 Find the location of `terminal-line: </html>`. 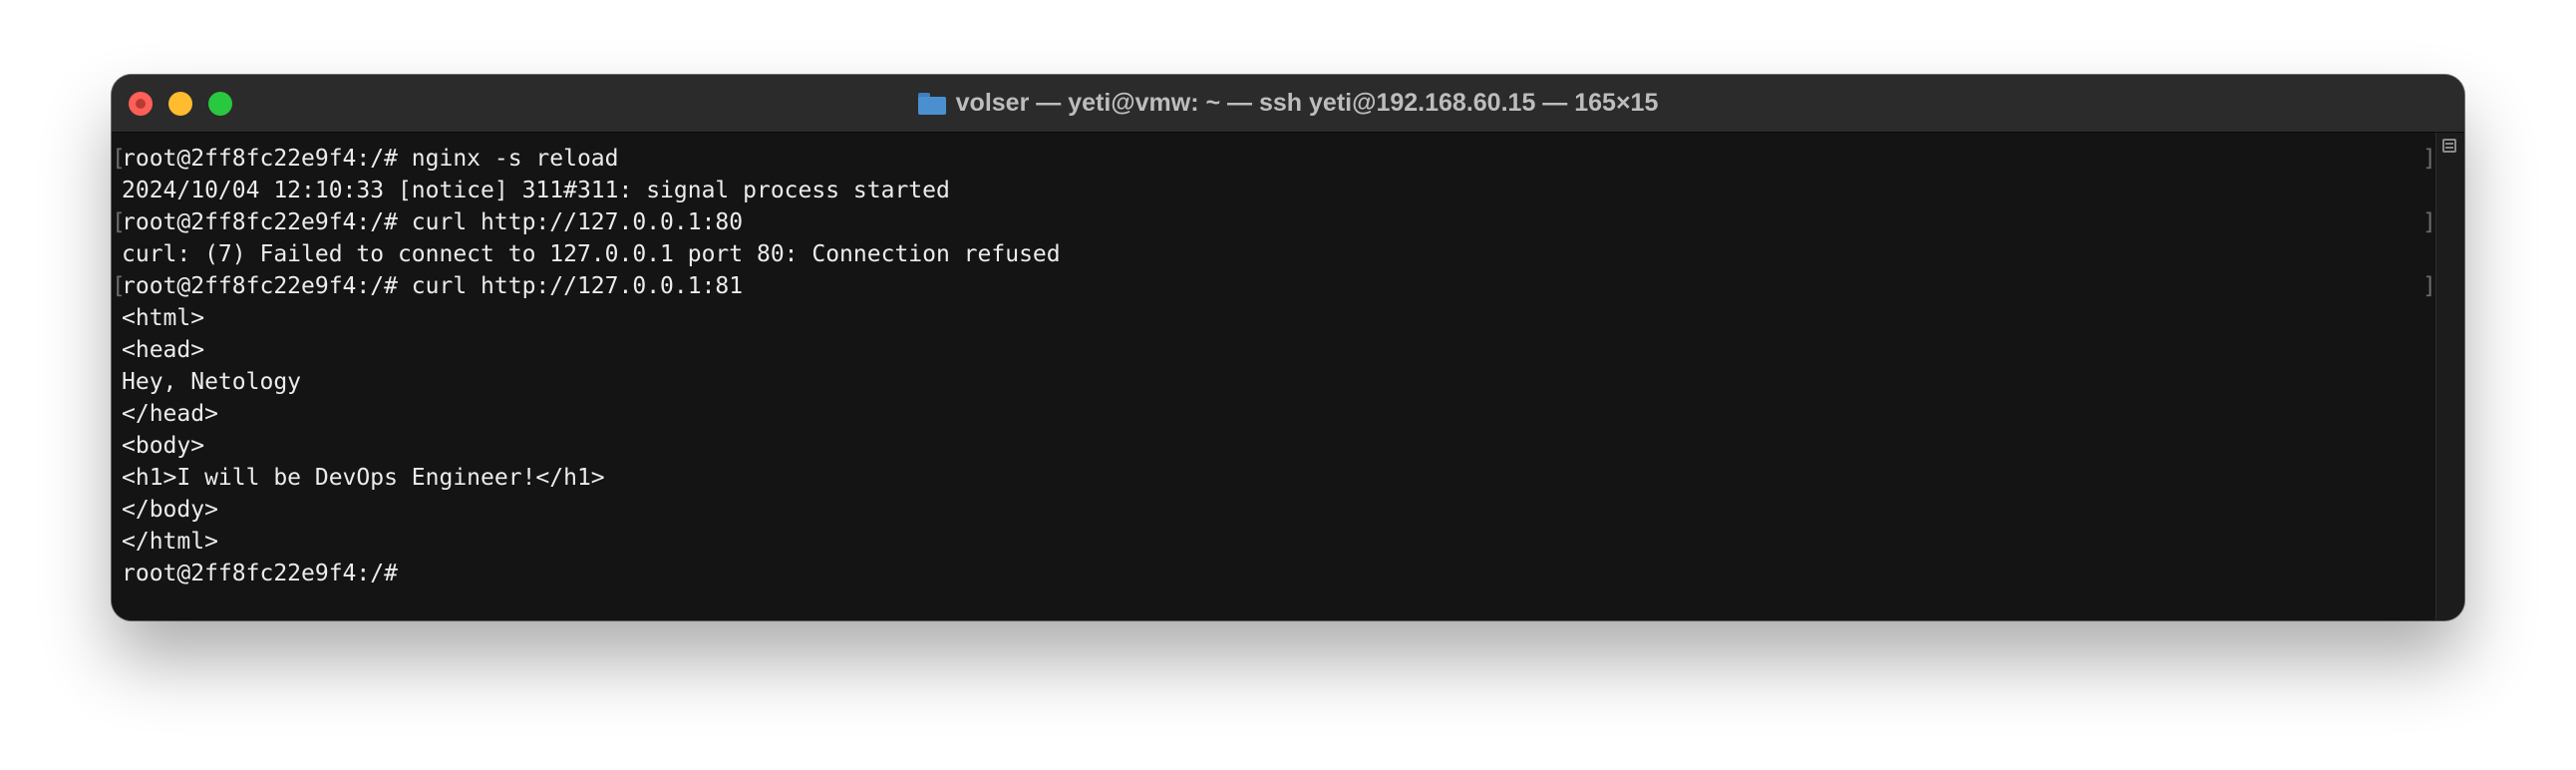

terminal-line: </html> is located at coordinates (170, 542).